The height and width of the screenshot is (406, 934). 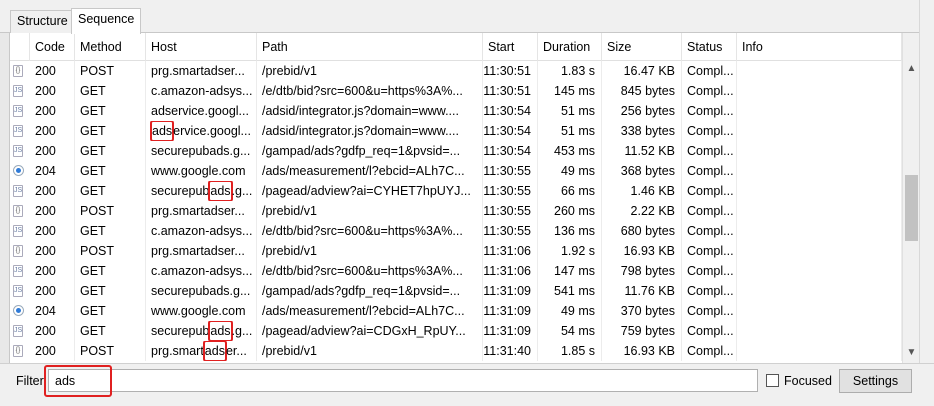 I want to click on start-cell: 11:30:51, so click(x=510, y=71).